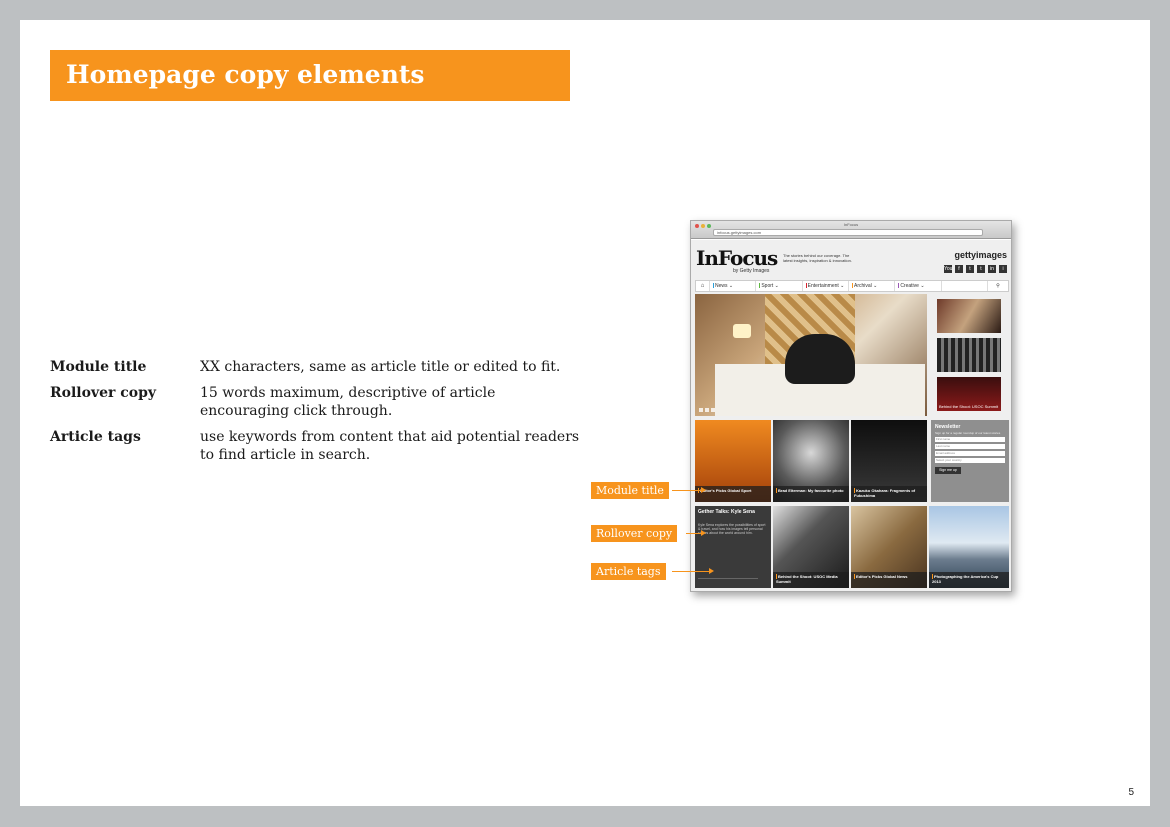 Image resolution: width=1170 pixels, height=827 pixels. Describe the element at coordinates (889, 461) in the screenshot. I see `module-tile: Kazuko Okahara: Fragments of Fukushima` at that location.